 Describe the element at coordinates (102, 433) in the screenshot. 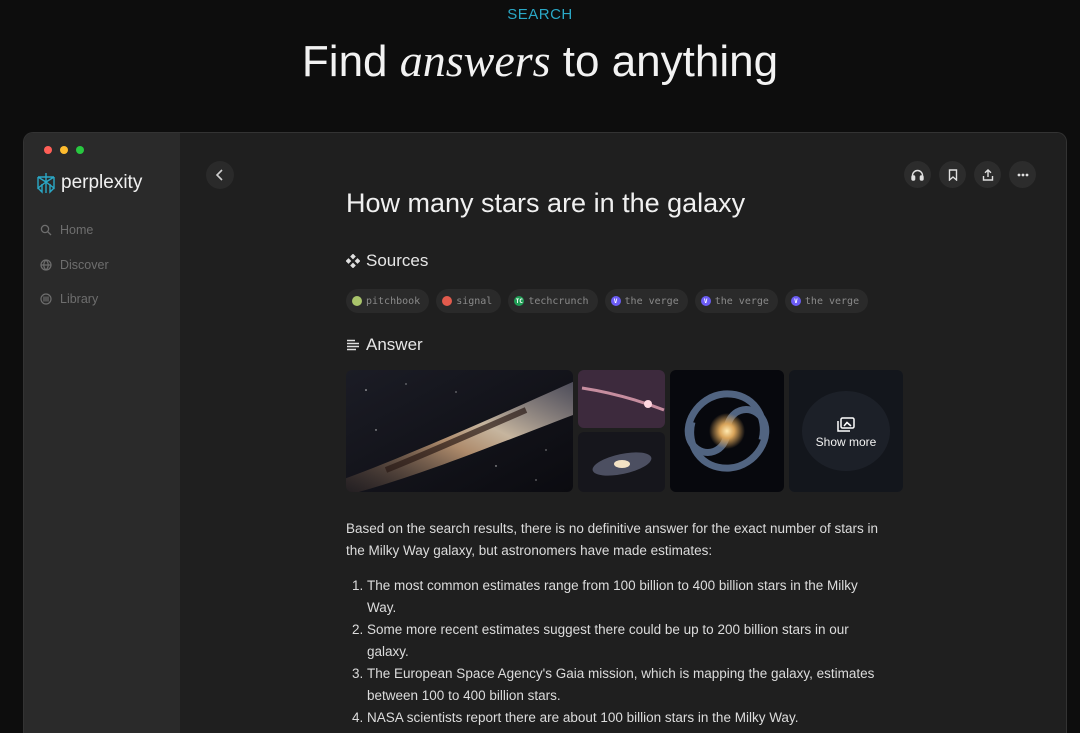

I see `sidebar: perplexity Home Discover Library` at that location.